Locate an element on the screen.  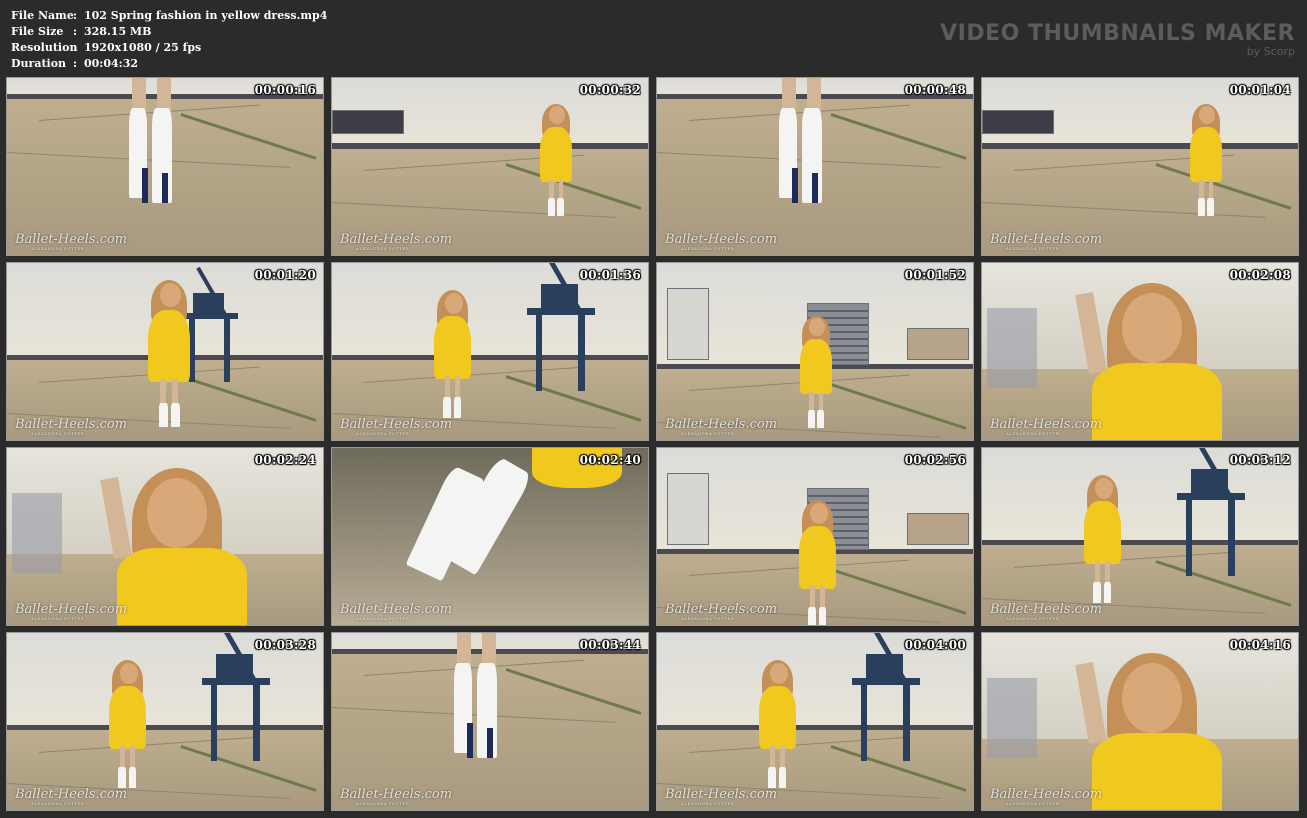
video-thumbnail: 00:02:24 Ballet-Heels.com ALEXANDRA POTTER is located at coordinates (165, 536).